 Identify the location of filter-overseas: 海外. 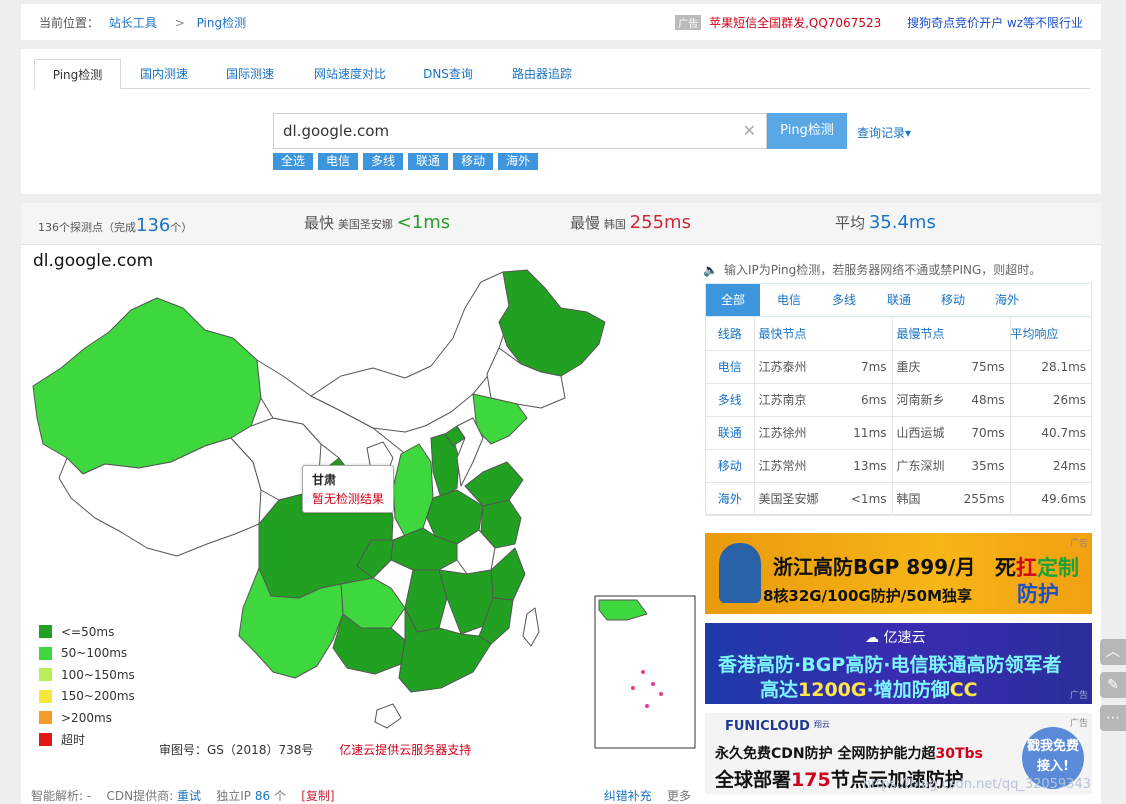
(518, 161).